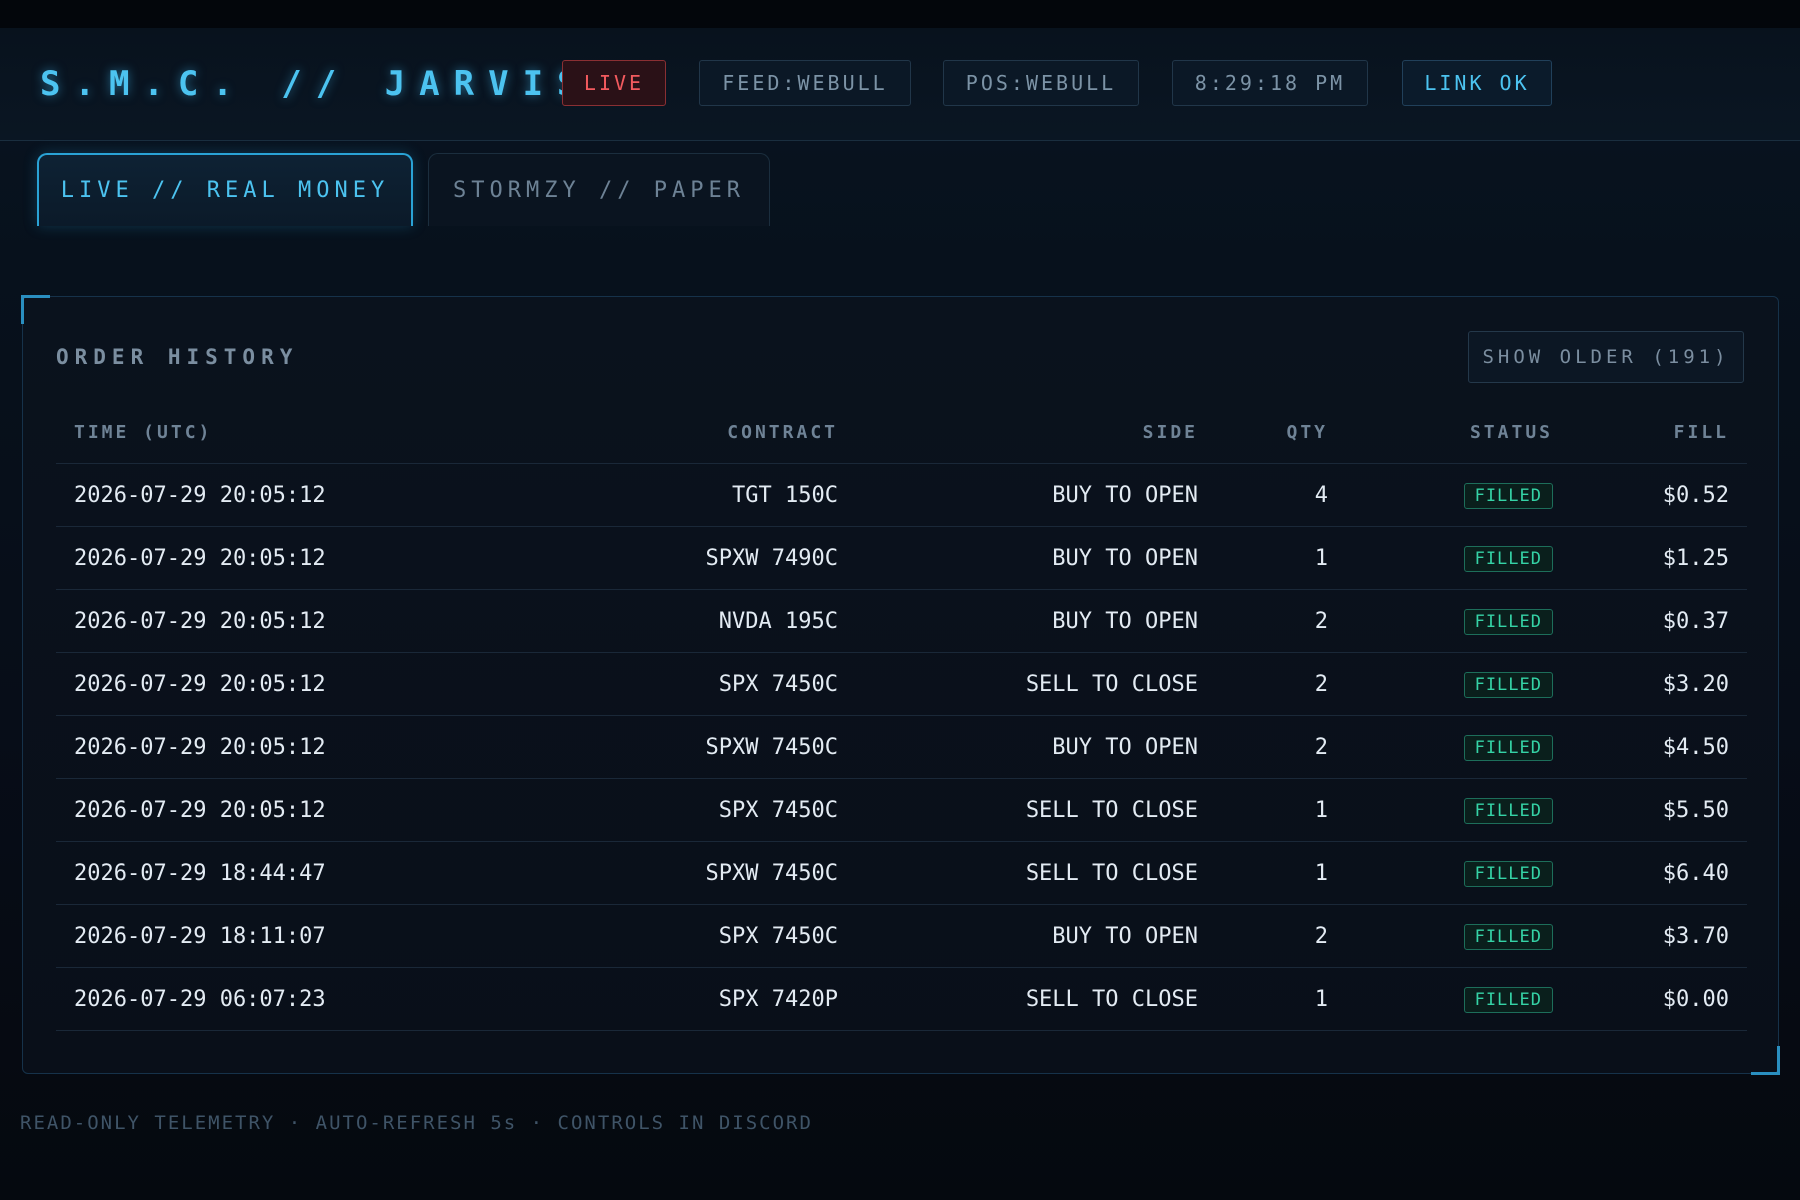  What do you see at coordinates (316, 84) in the screenshot?
I see `app-brand: S.M.C. // JARVIS` at bounding box center [316, 84].